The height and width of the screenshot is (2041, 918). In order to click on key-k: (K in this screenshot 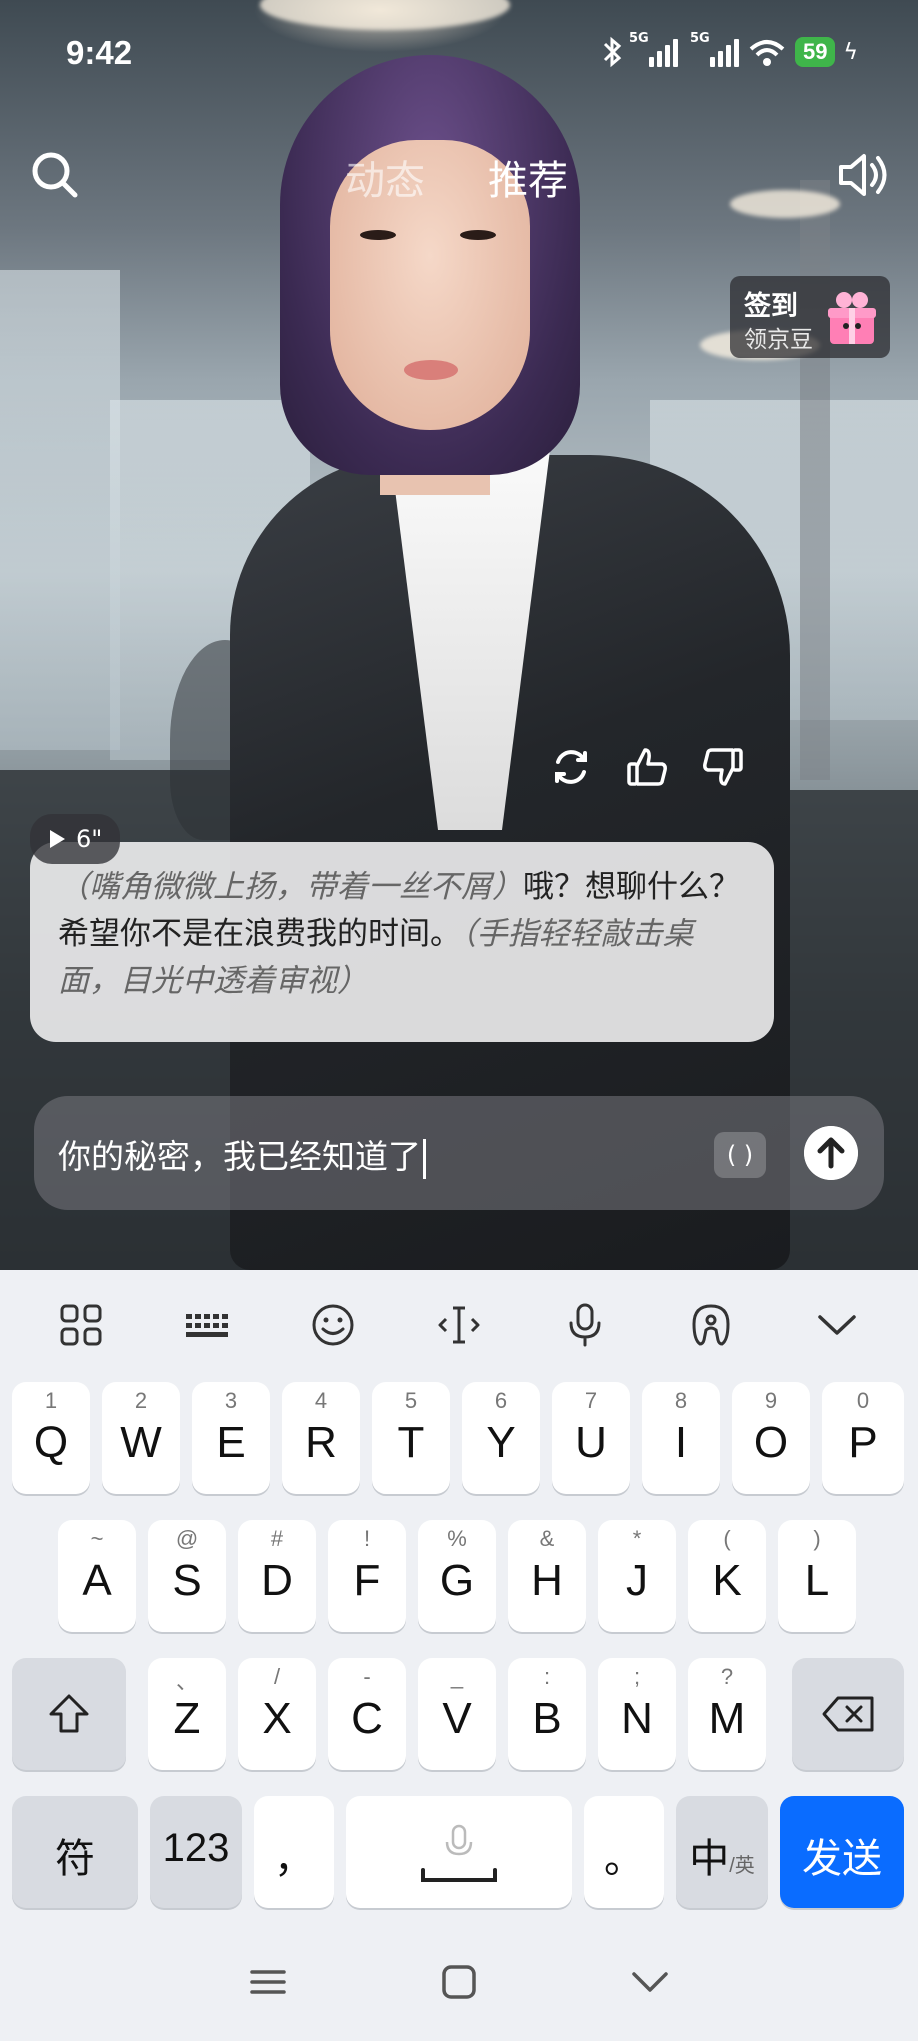, I will do `click(727, 1576)`.